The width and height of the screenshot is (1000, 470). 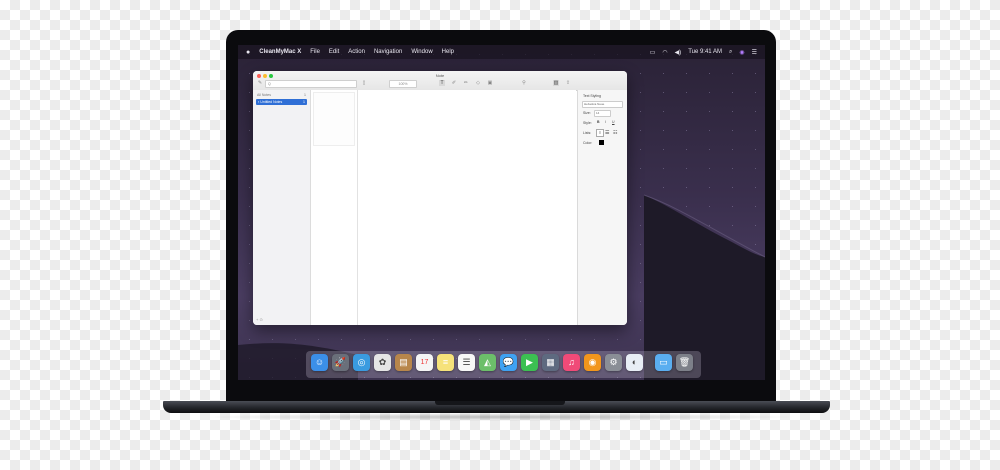 What do you see at coordinates (271, 102) in the screenshot?
I see `sidebar-item-label: Untitled Notes` at bounding box center [271, 102].